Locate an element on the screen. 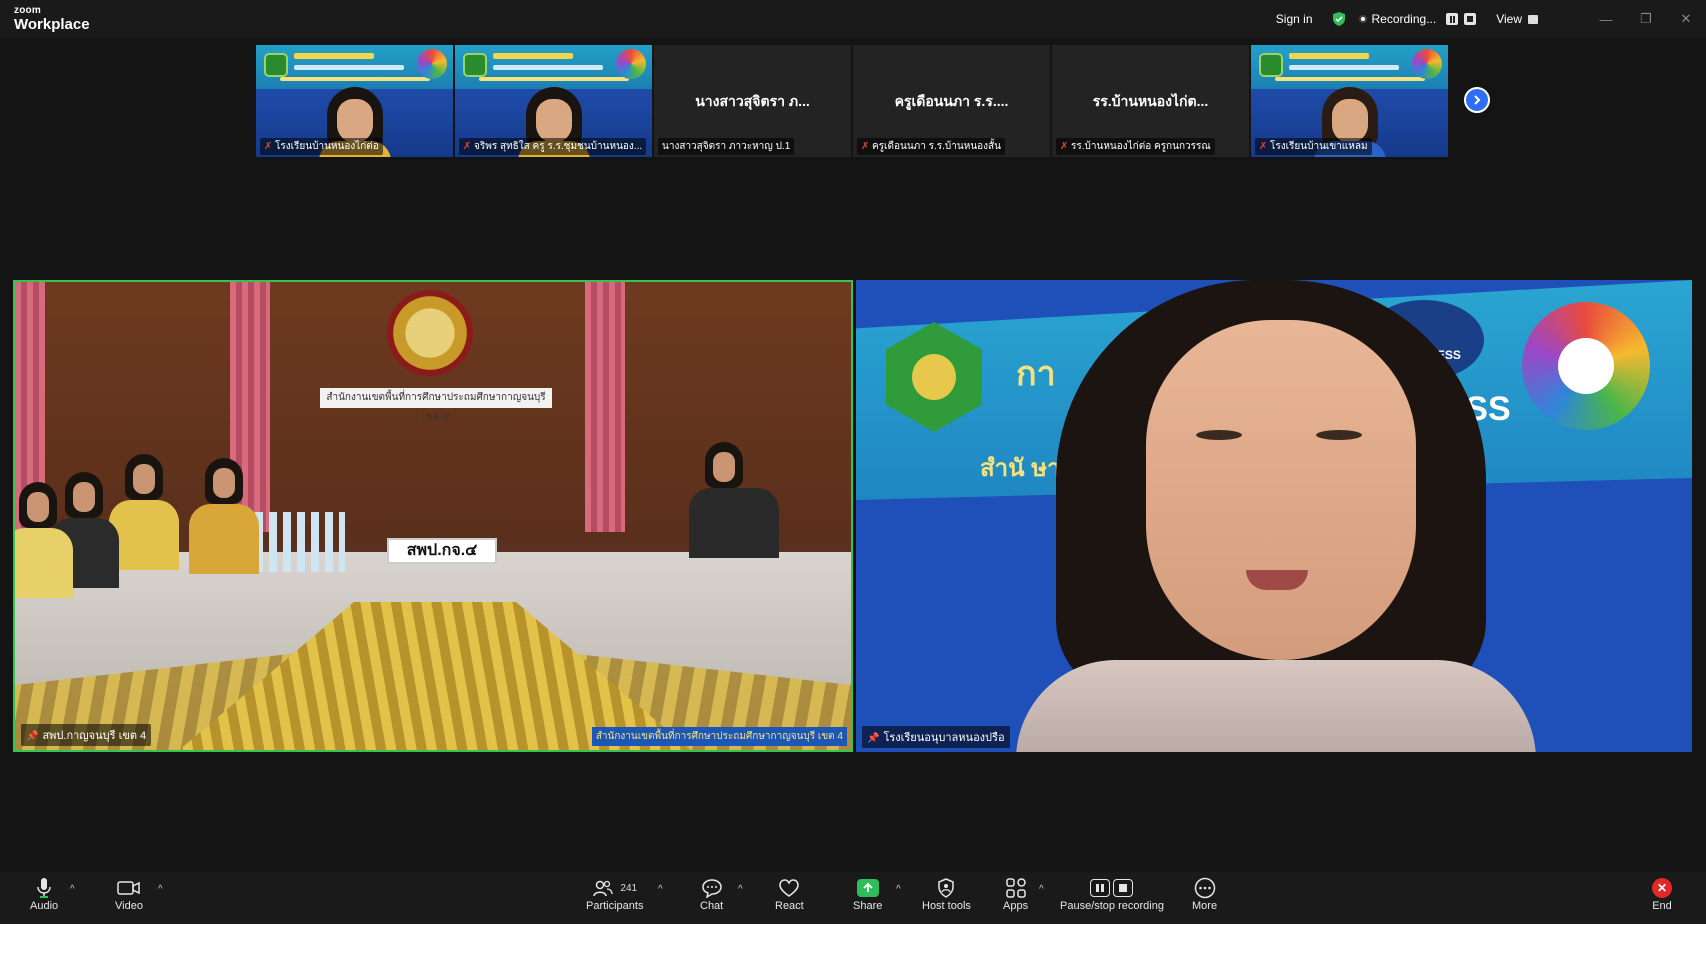  name-placard: สพป.กจ.๔ is located at coordinates (442, 551).